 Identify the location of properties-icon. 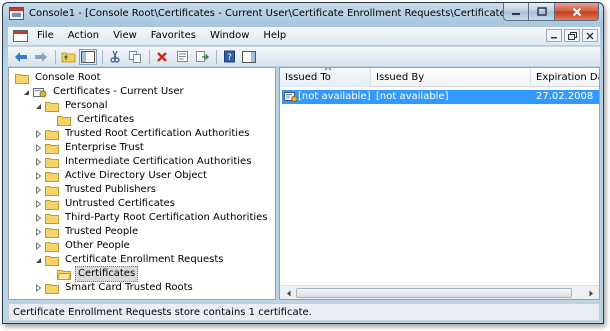
(182, 56).